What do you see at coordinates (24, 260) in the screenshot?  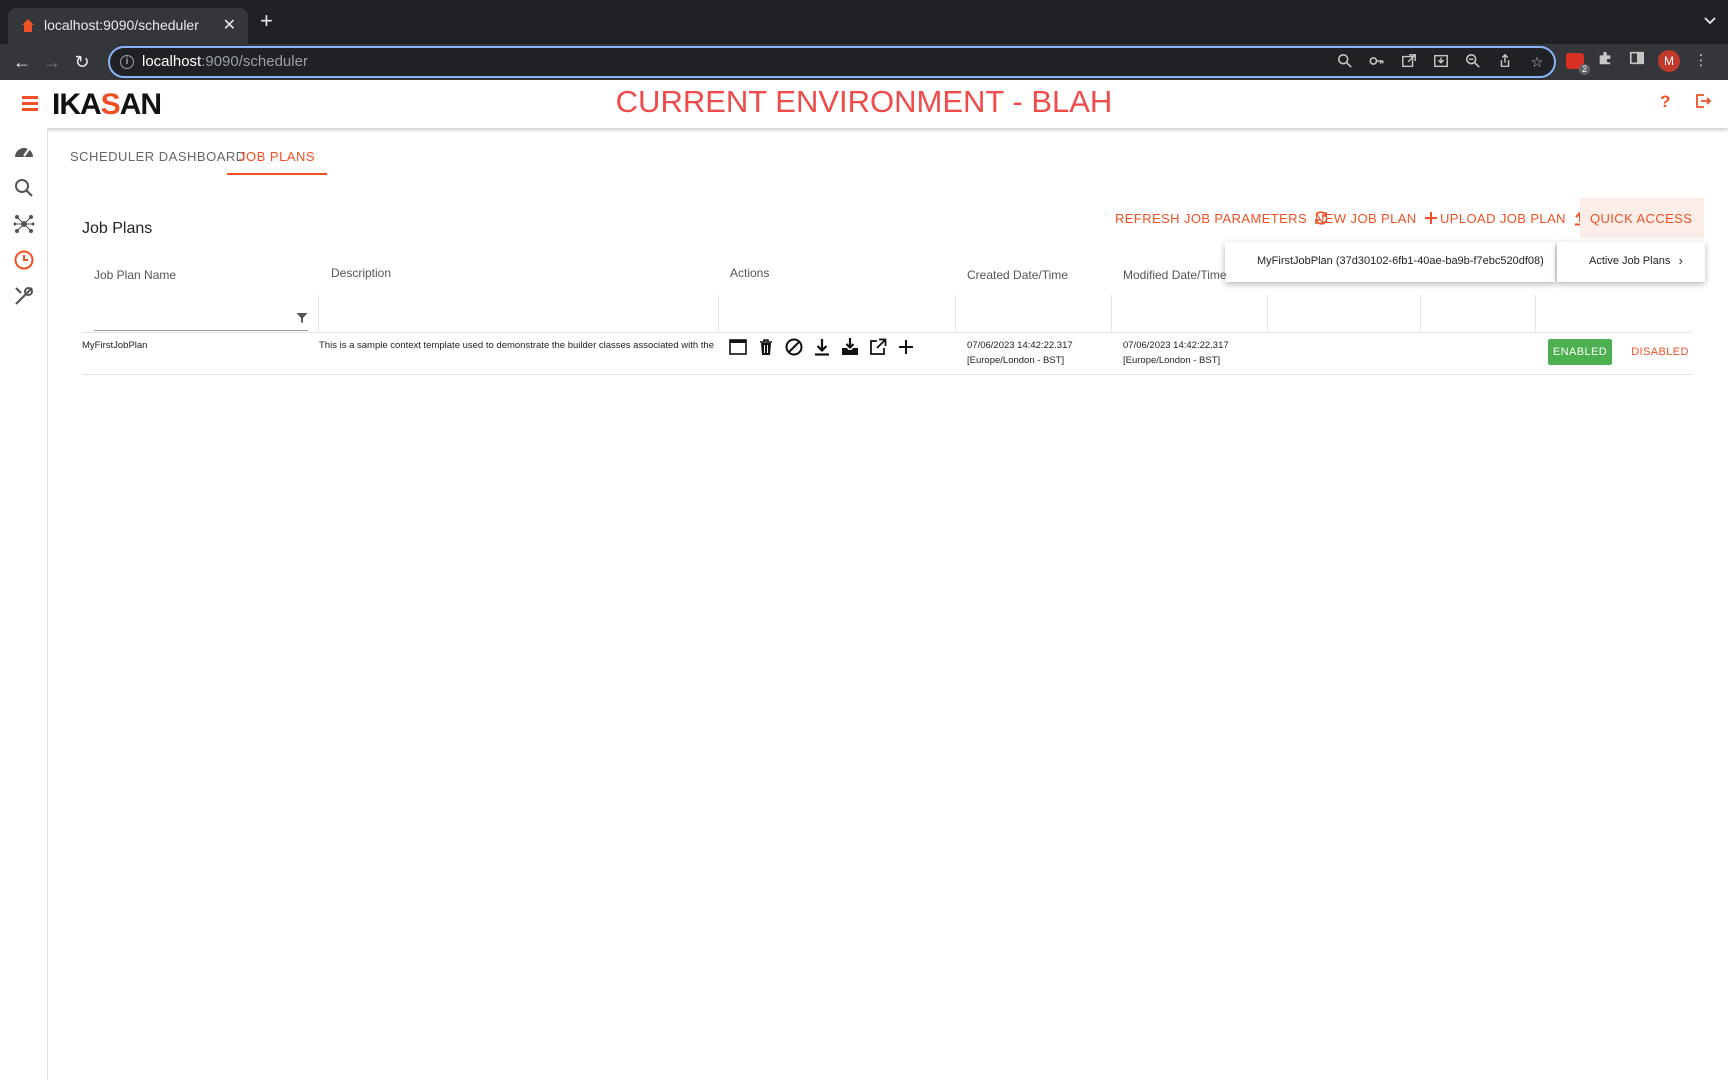 I see `scheduler-clock-icon` at bounding box center [24, 260].